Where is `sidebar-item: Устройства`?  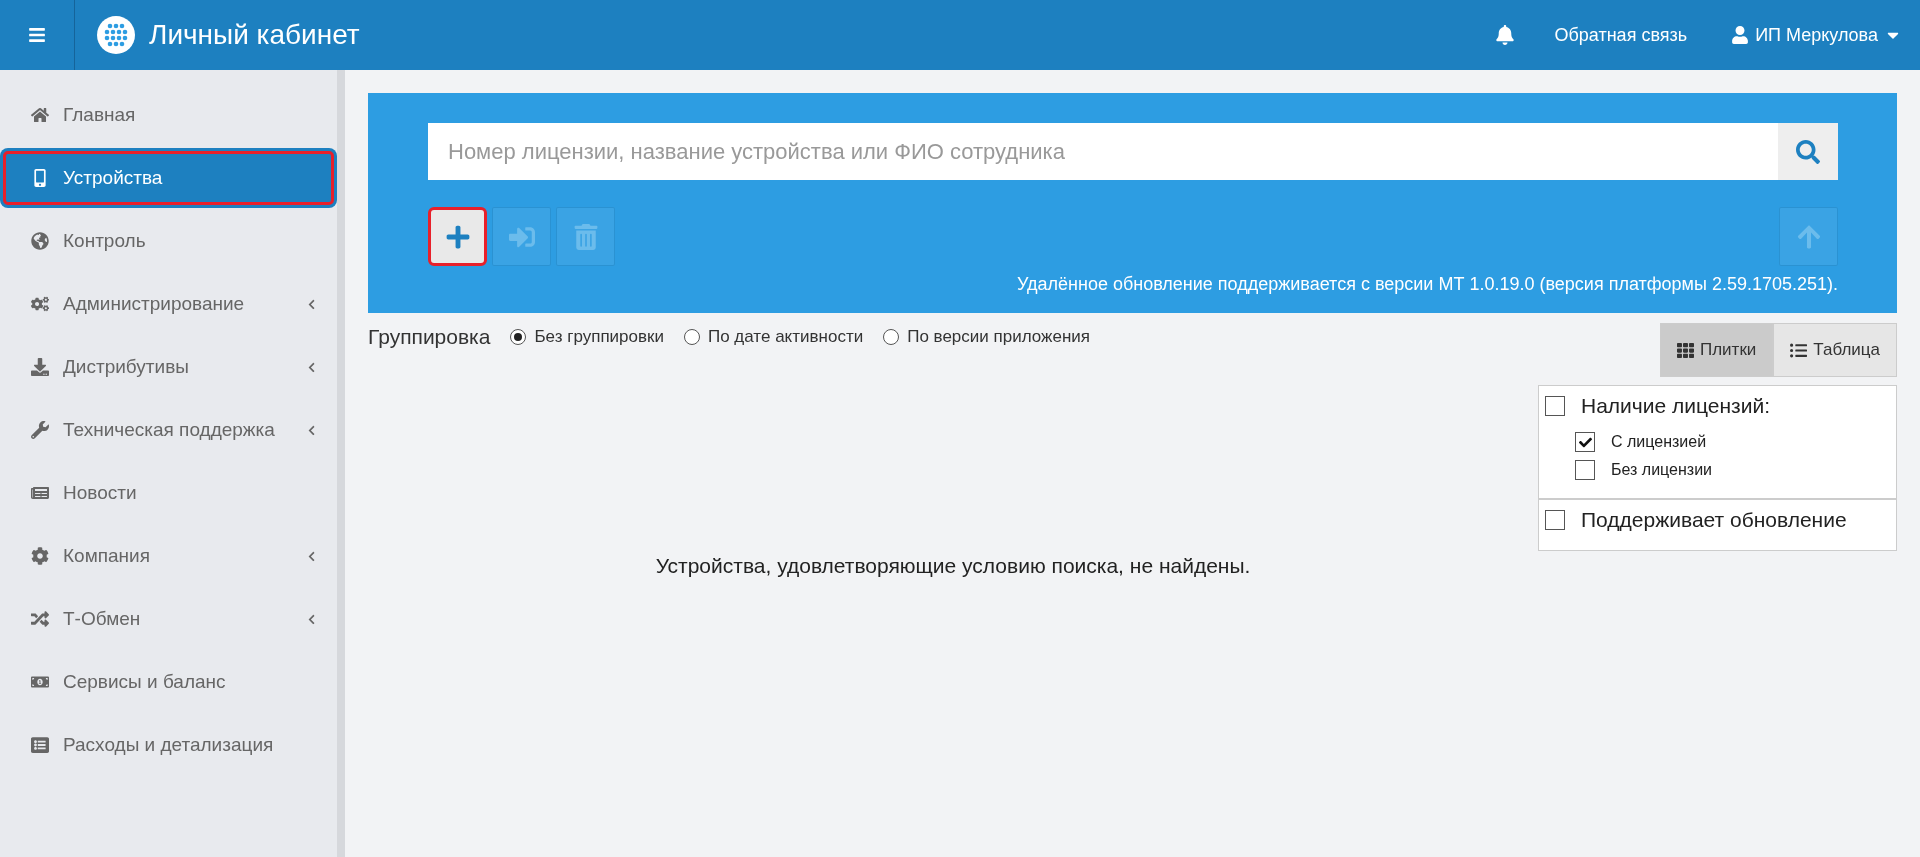 sidebar-item: Устройства is located at coordinates (168, 178).